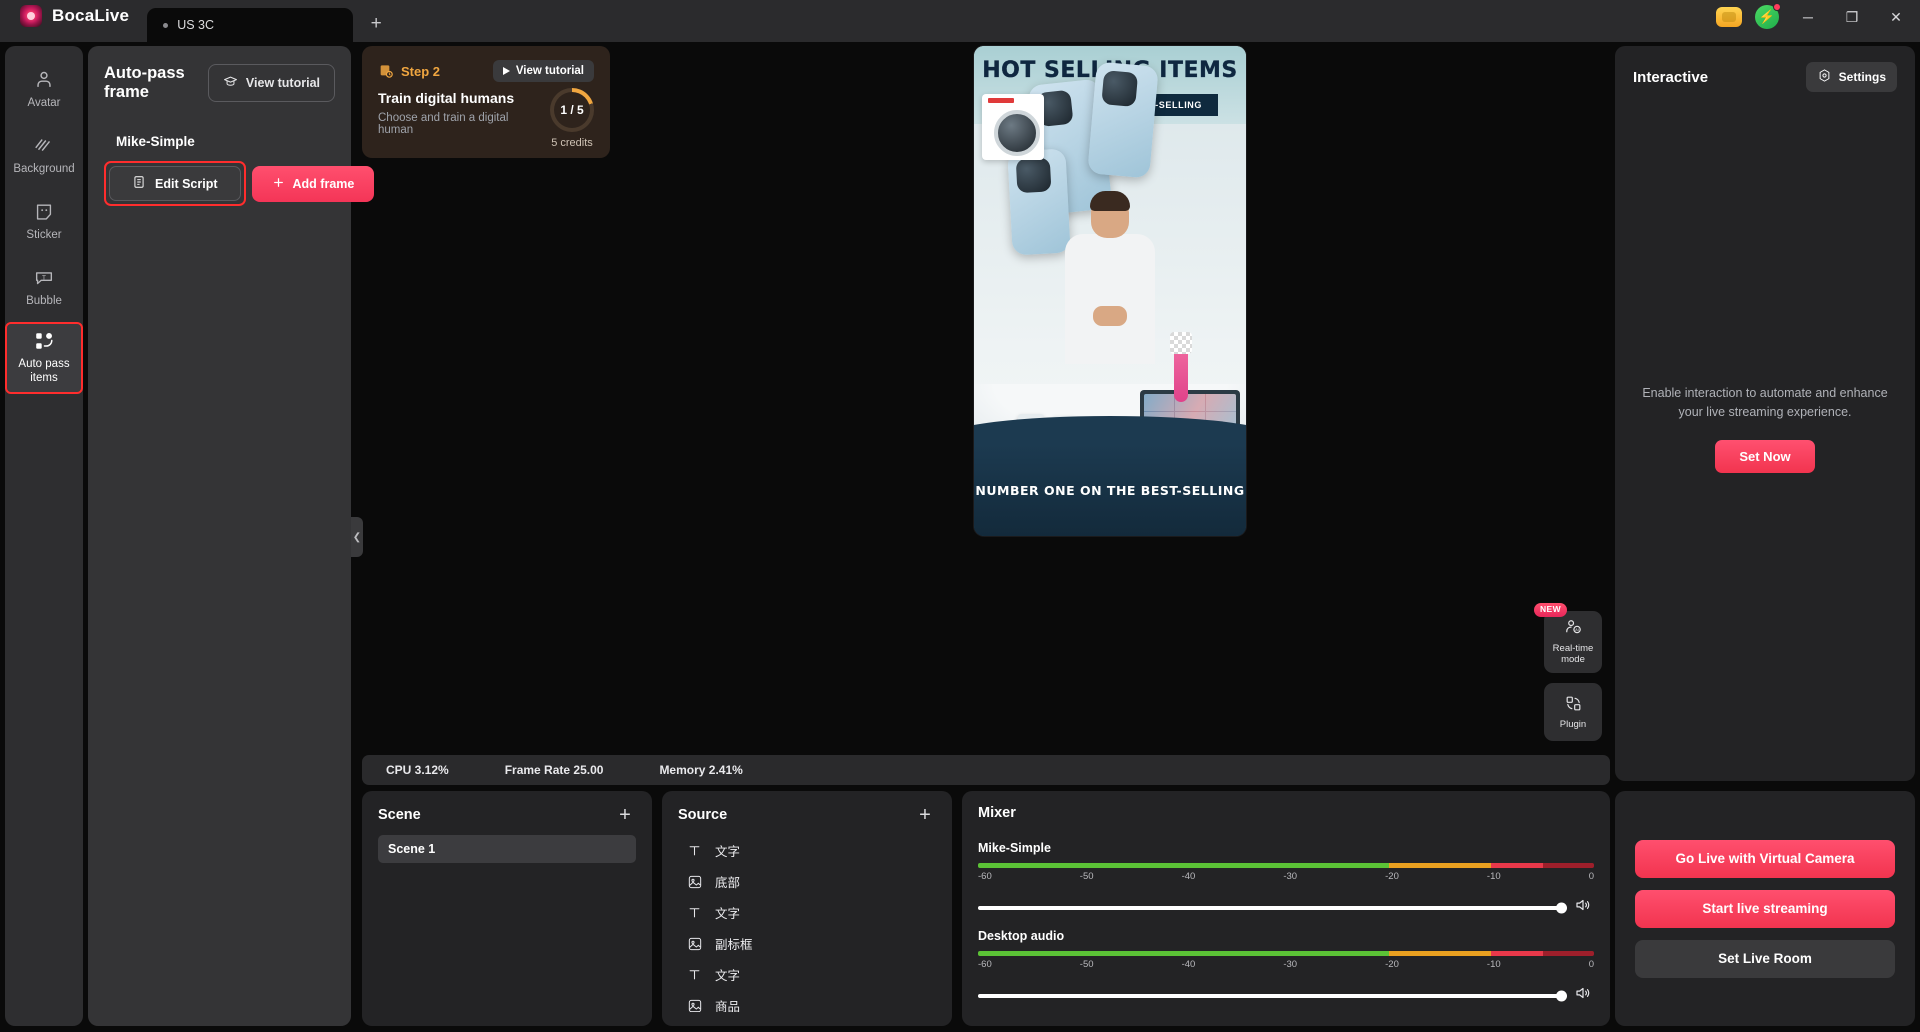 The width and height of the screenshot is (1920, 1032). I want to click on panel-collapse-handle: ❮, so click(357, 537).